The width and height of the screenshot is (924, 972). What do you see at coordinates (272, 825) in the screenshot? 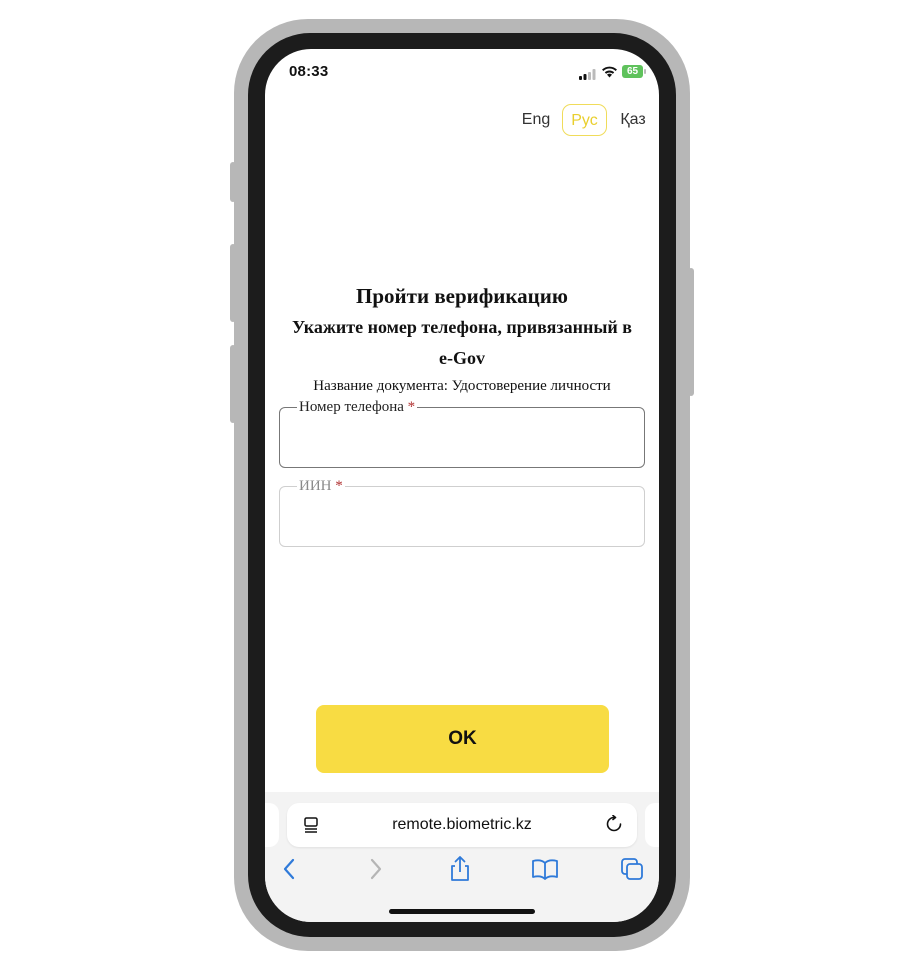
I see `prev-tab-pill` at bounding box center [272, 825].